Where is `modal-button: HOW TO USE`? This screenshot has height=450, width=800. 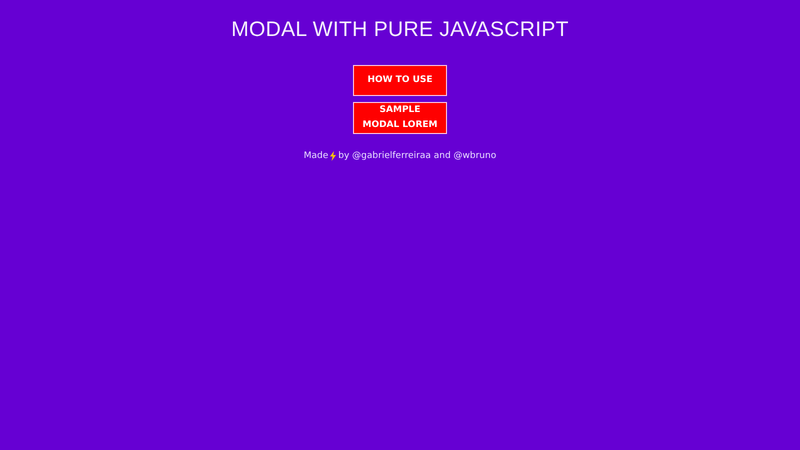
modal-button: HOW TO USE is located at coordinates (400, 80).